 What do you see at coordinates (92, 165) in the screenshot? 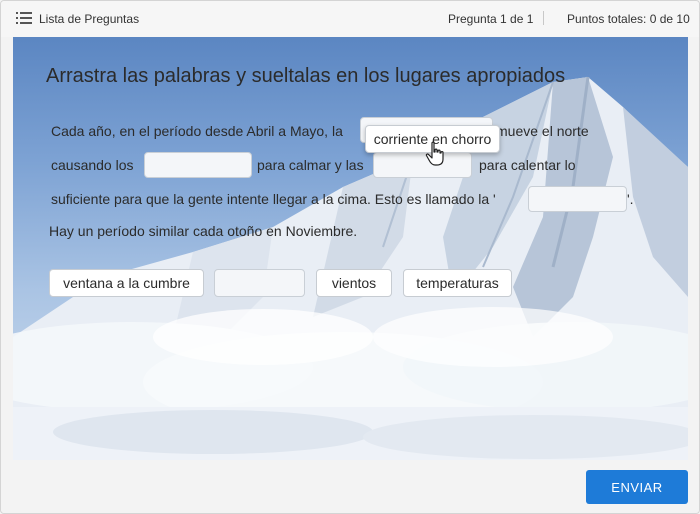
I see `sentence-text: causando los` at bounding box center [92, 165].